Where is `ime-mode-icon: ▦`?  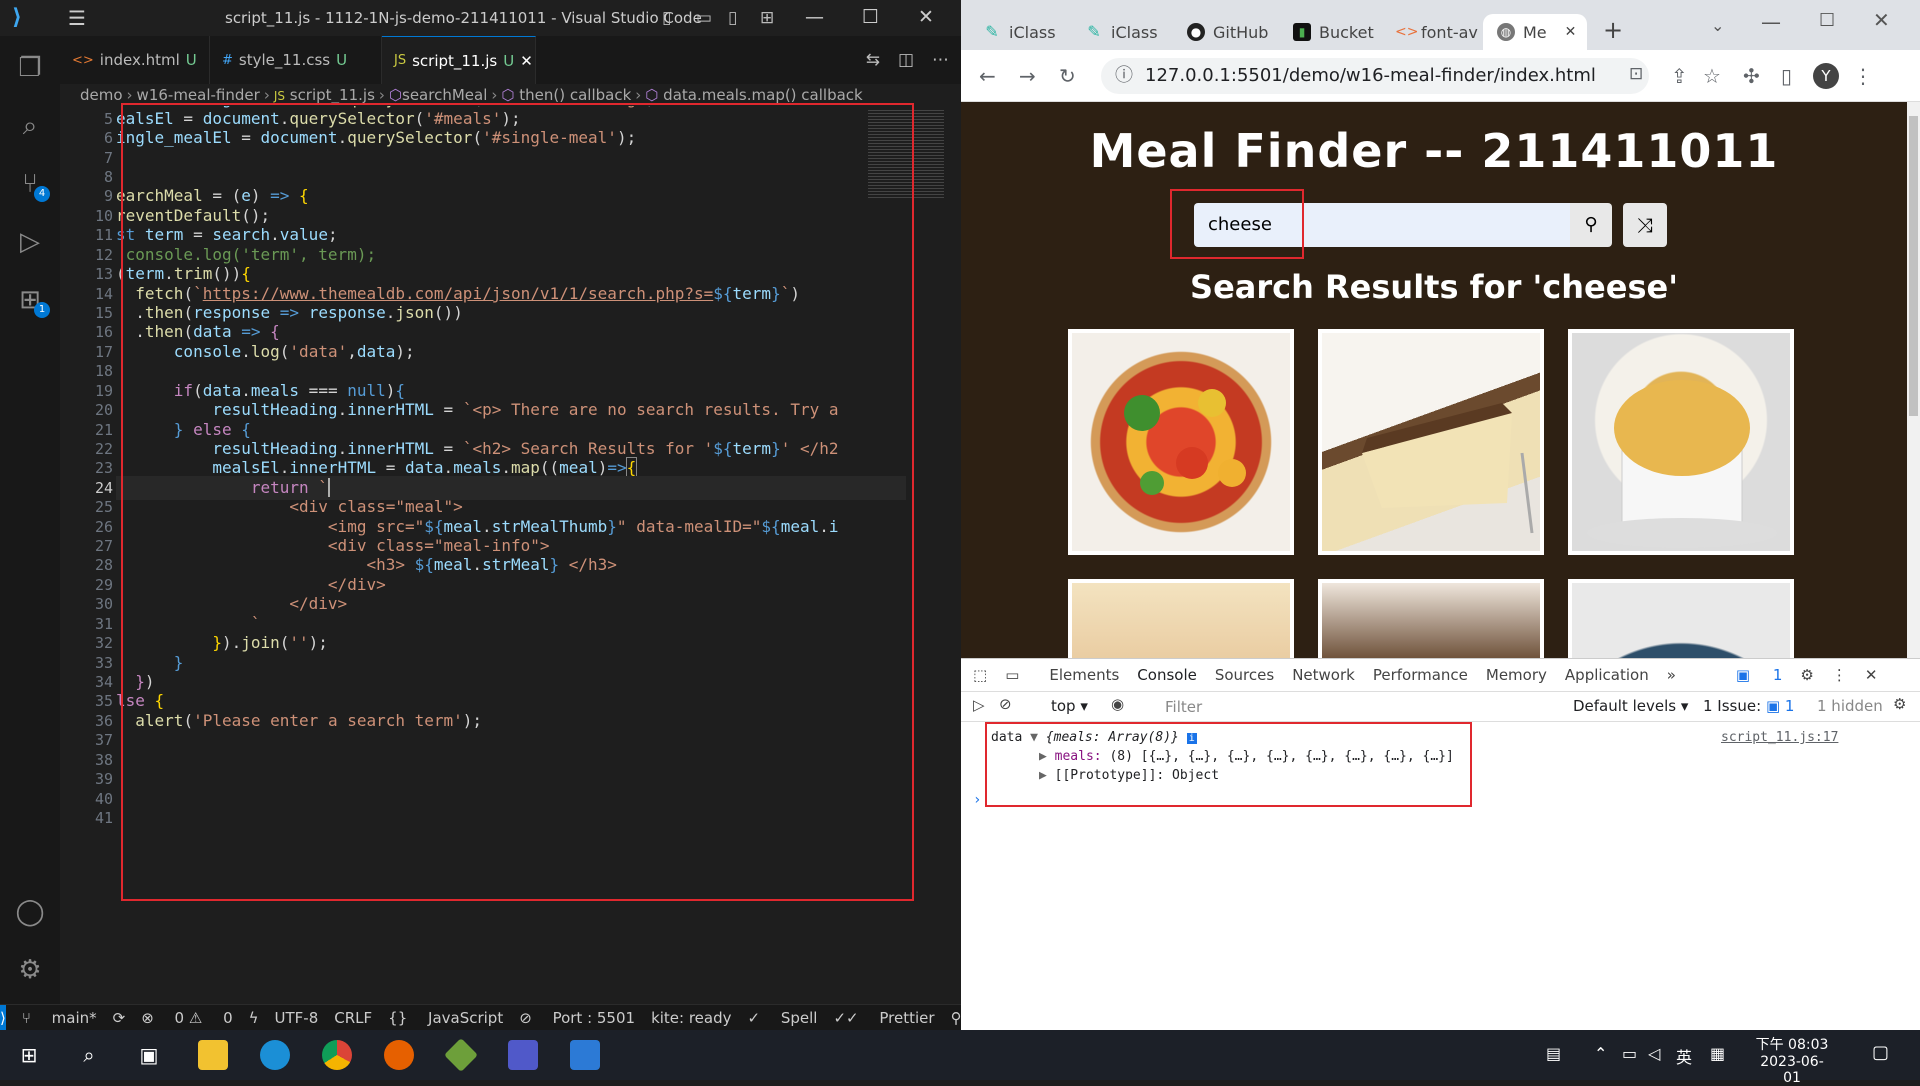
ime-mode-icon: ▦ is located at coordinates (1717, 1053).